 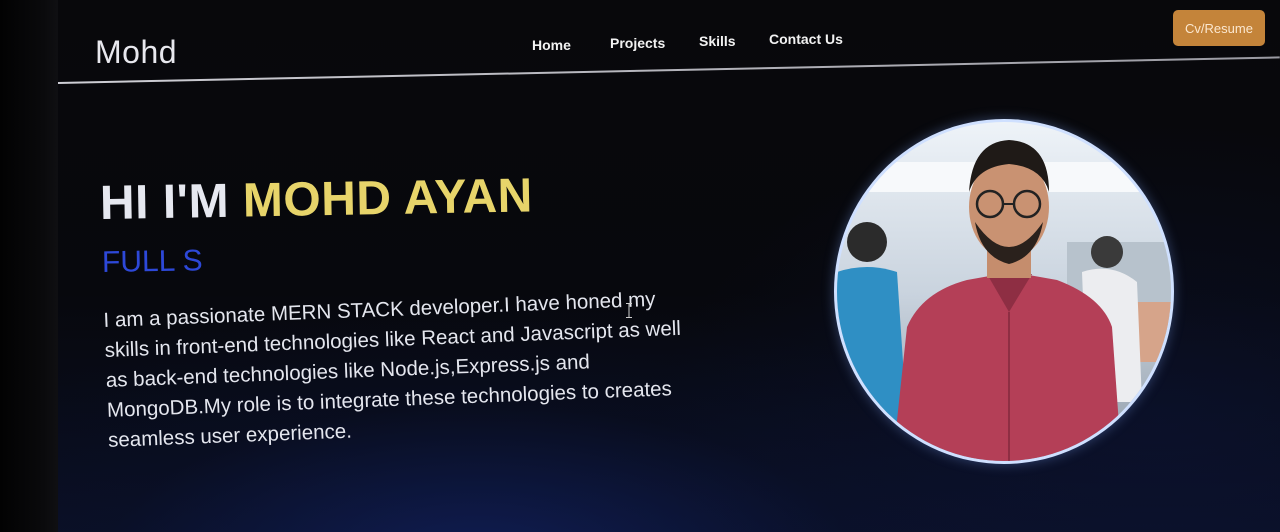 I want to click on cv-resume-button: Cv/Resume, so click(x=1219, y=28).